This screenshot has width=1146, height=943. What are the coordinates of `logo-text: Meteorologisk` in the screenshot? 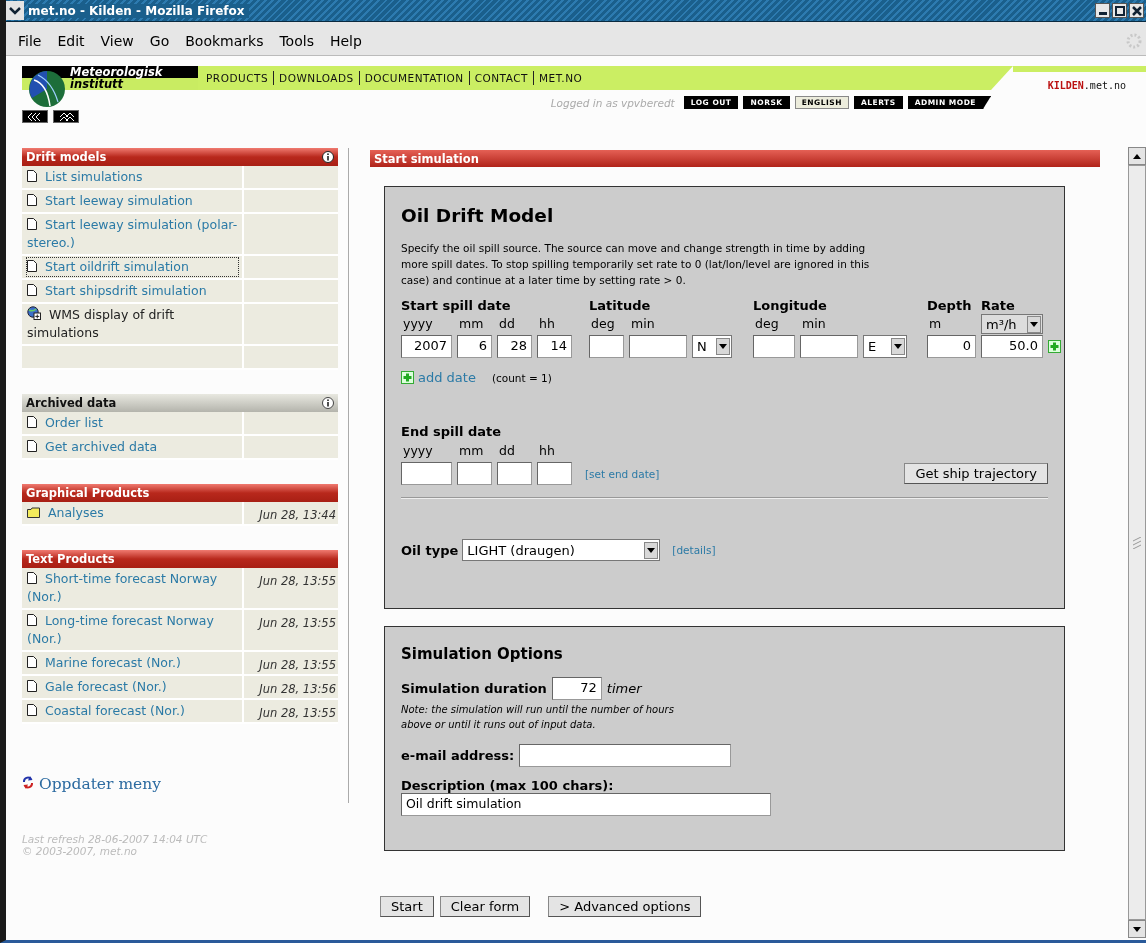 It's located at (116, 72).